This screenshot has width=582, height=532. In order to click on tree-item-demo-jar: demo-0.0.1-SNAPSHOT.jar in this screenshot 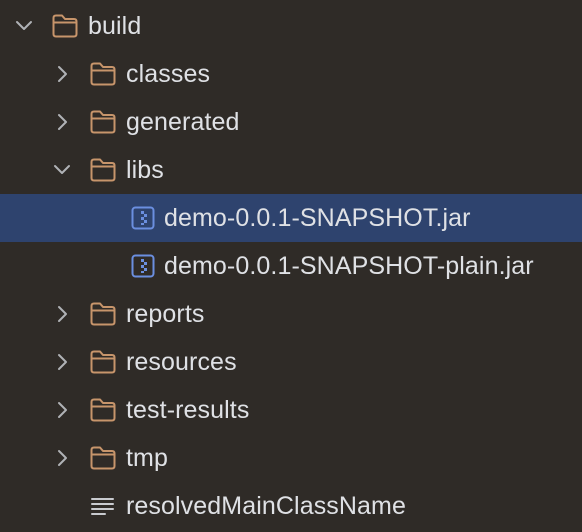, I will do `click(291, 218)`.